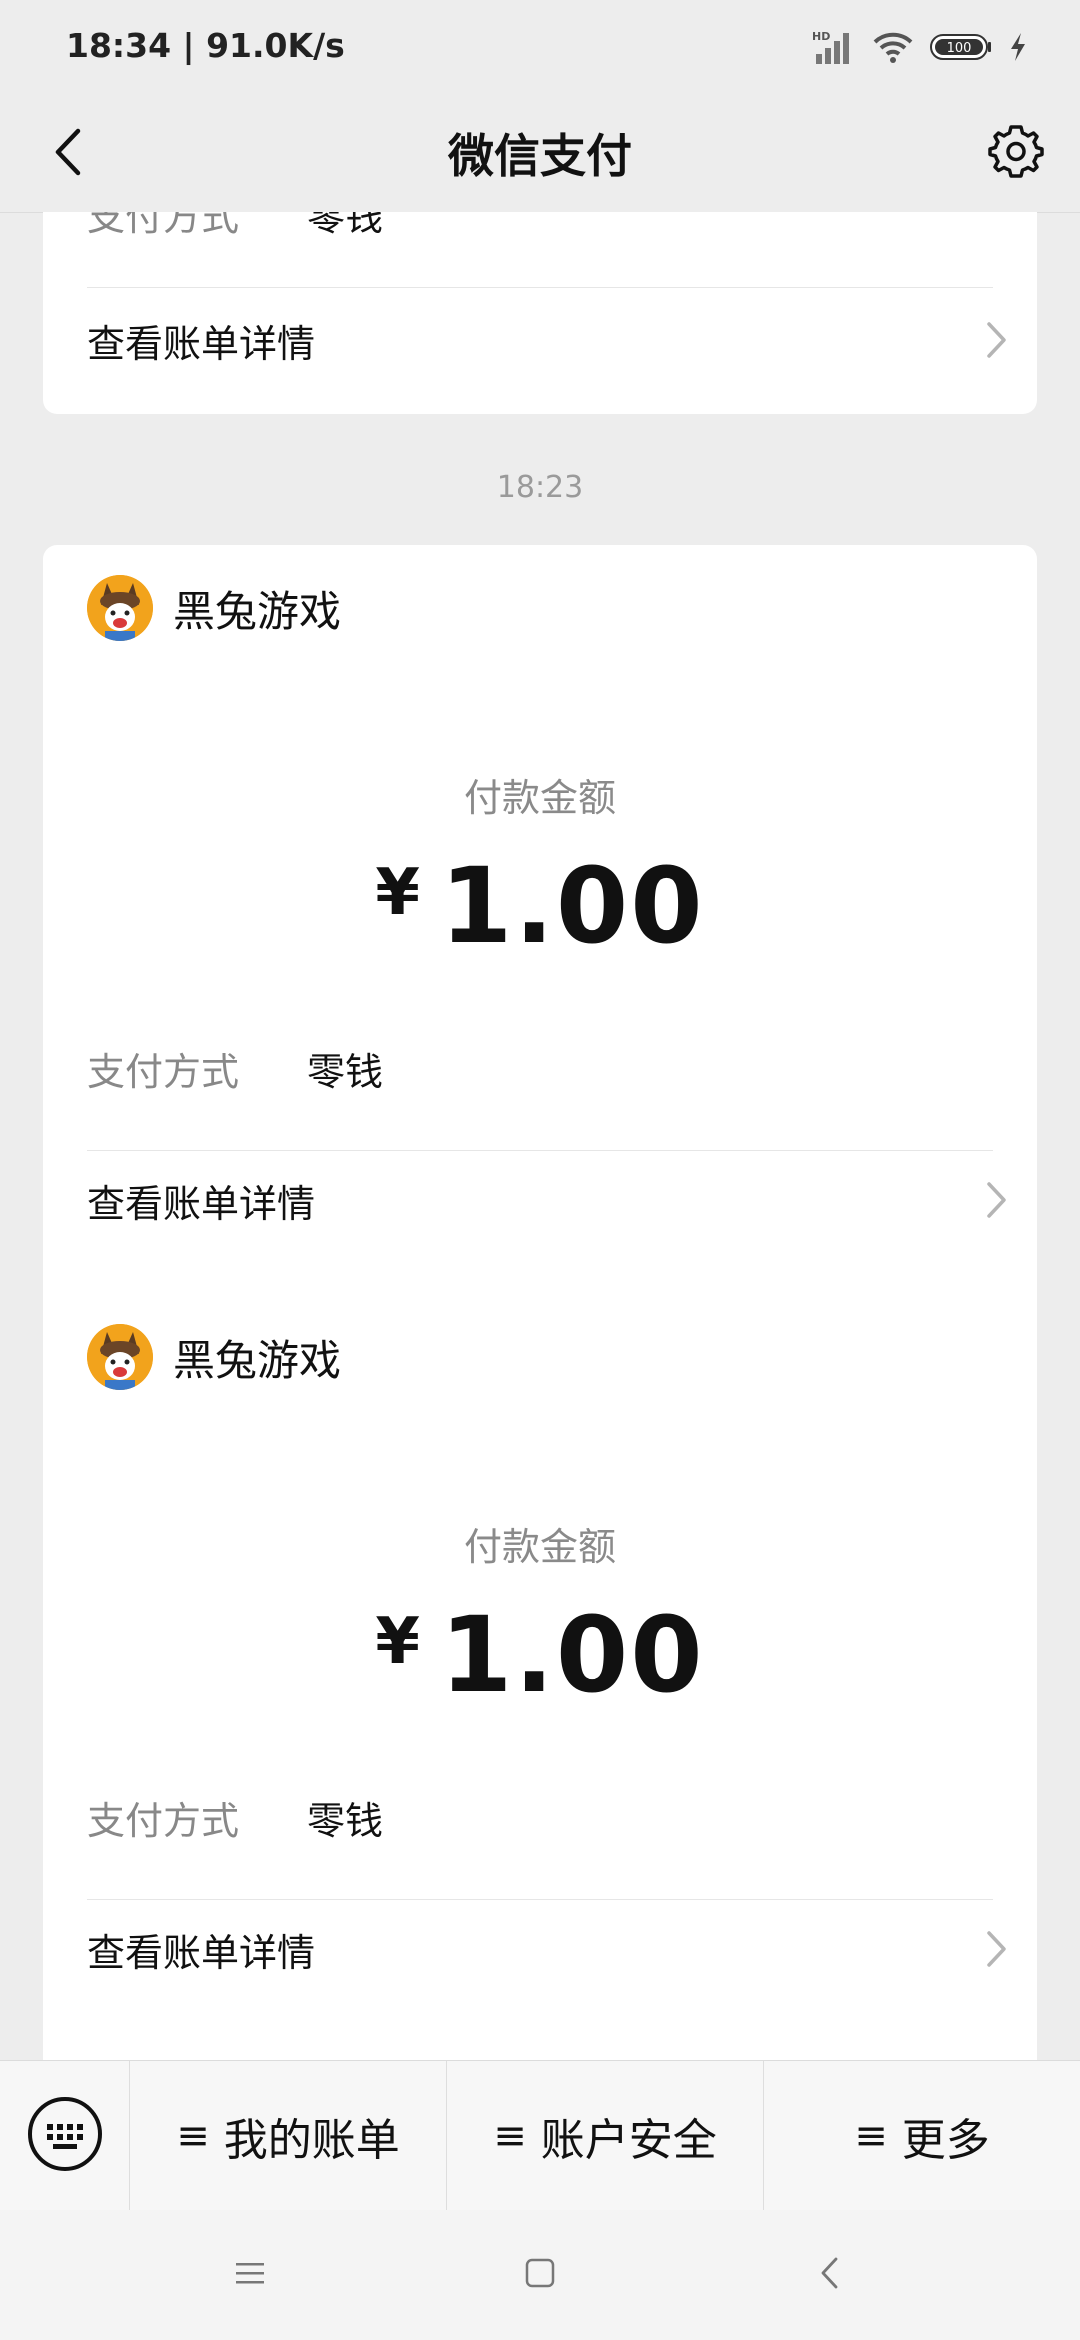 The width and height of the screenshot is (1080, 2340). I want to click on page-title: 微信支付, so click(540, 156).